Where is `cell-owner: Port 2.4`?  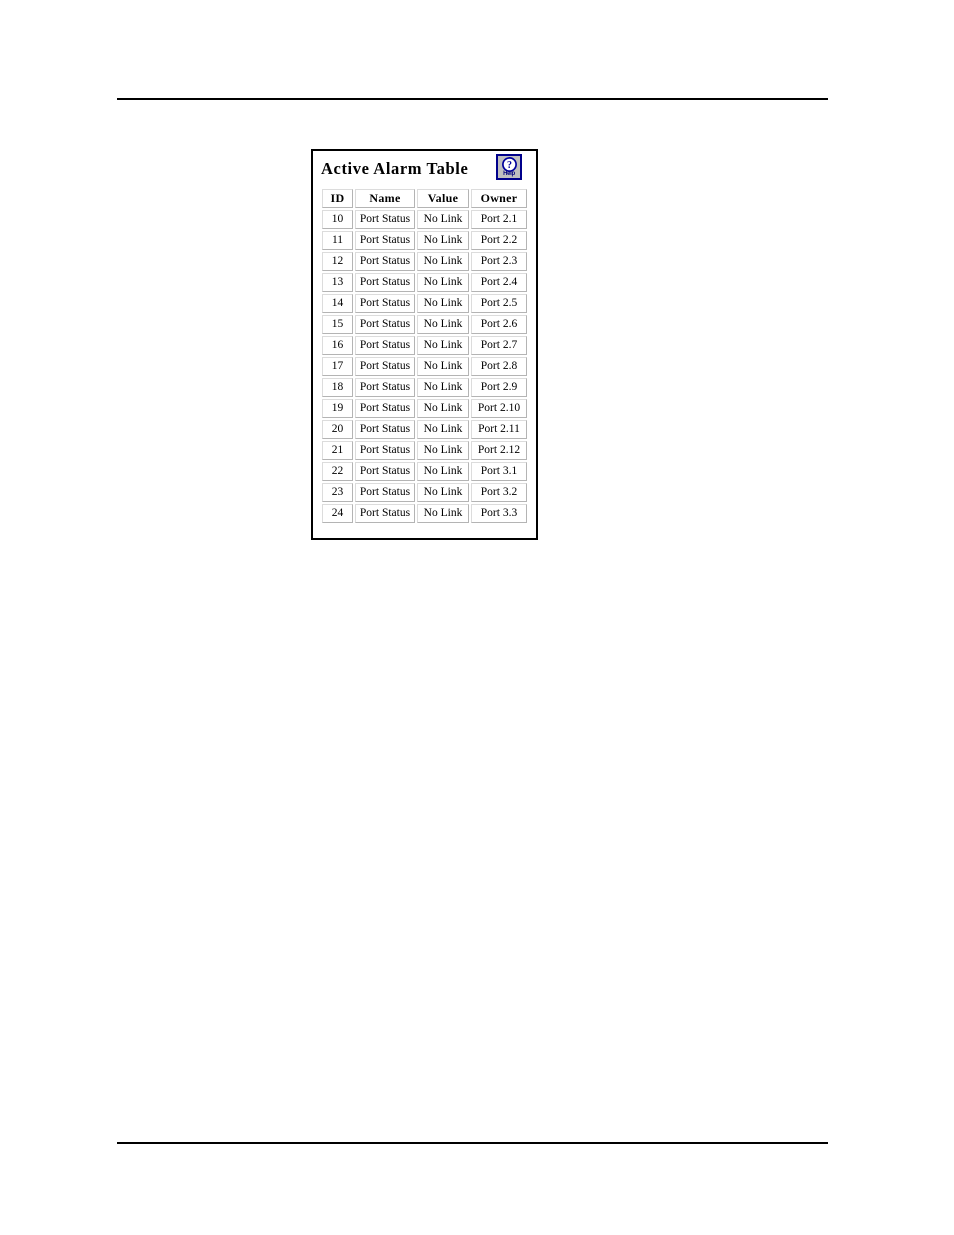 cell-owner: Port 2.4 is located at coordinates (499, 282).